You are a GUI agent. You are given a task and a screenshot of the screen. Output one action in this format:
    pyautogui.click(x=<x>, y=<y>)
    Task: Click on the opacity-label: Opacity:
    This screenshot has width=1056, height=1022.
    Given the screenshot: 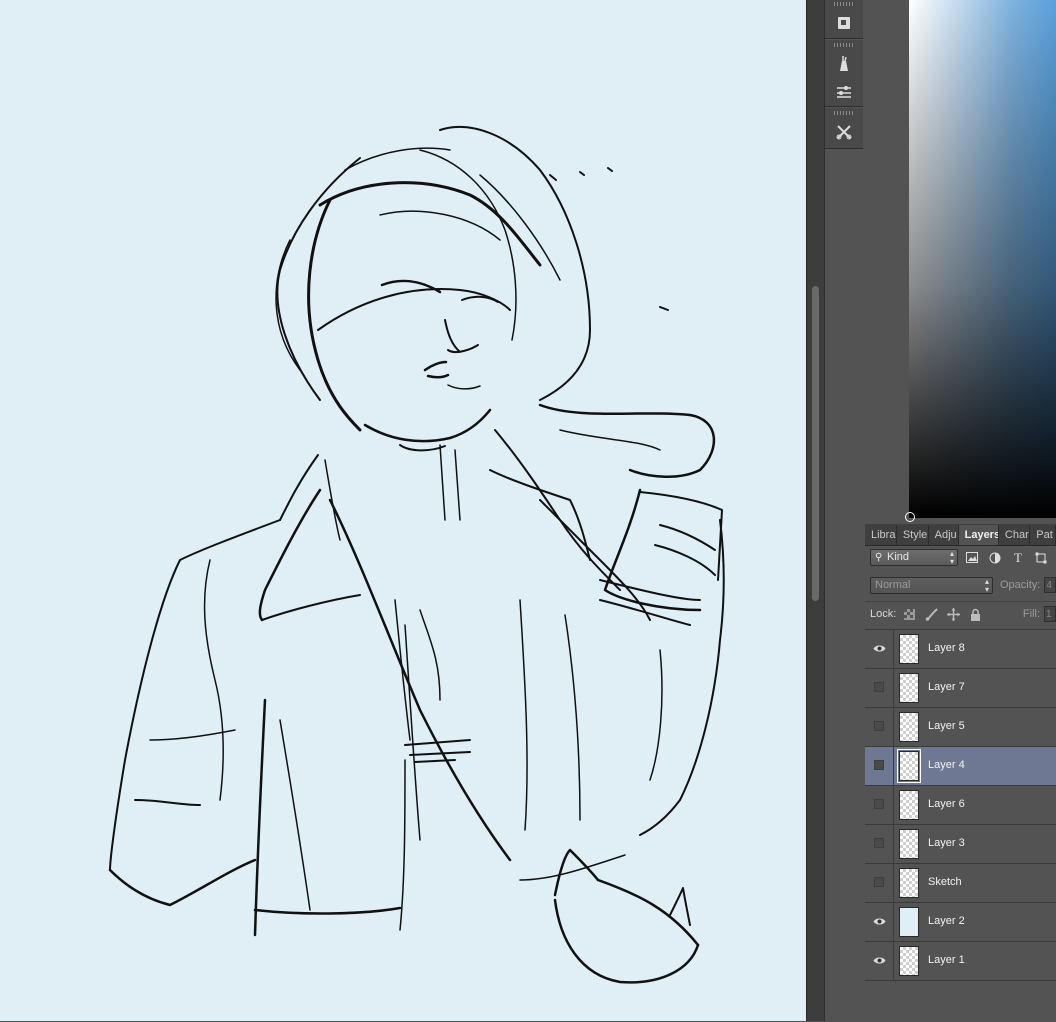 What is the action you would take?
    pyautogui.click(x=1020, y=585)
    